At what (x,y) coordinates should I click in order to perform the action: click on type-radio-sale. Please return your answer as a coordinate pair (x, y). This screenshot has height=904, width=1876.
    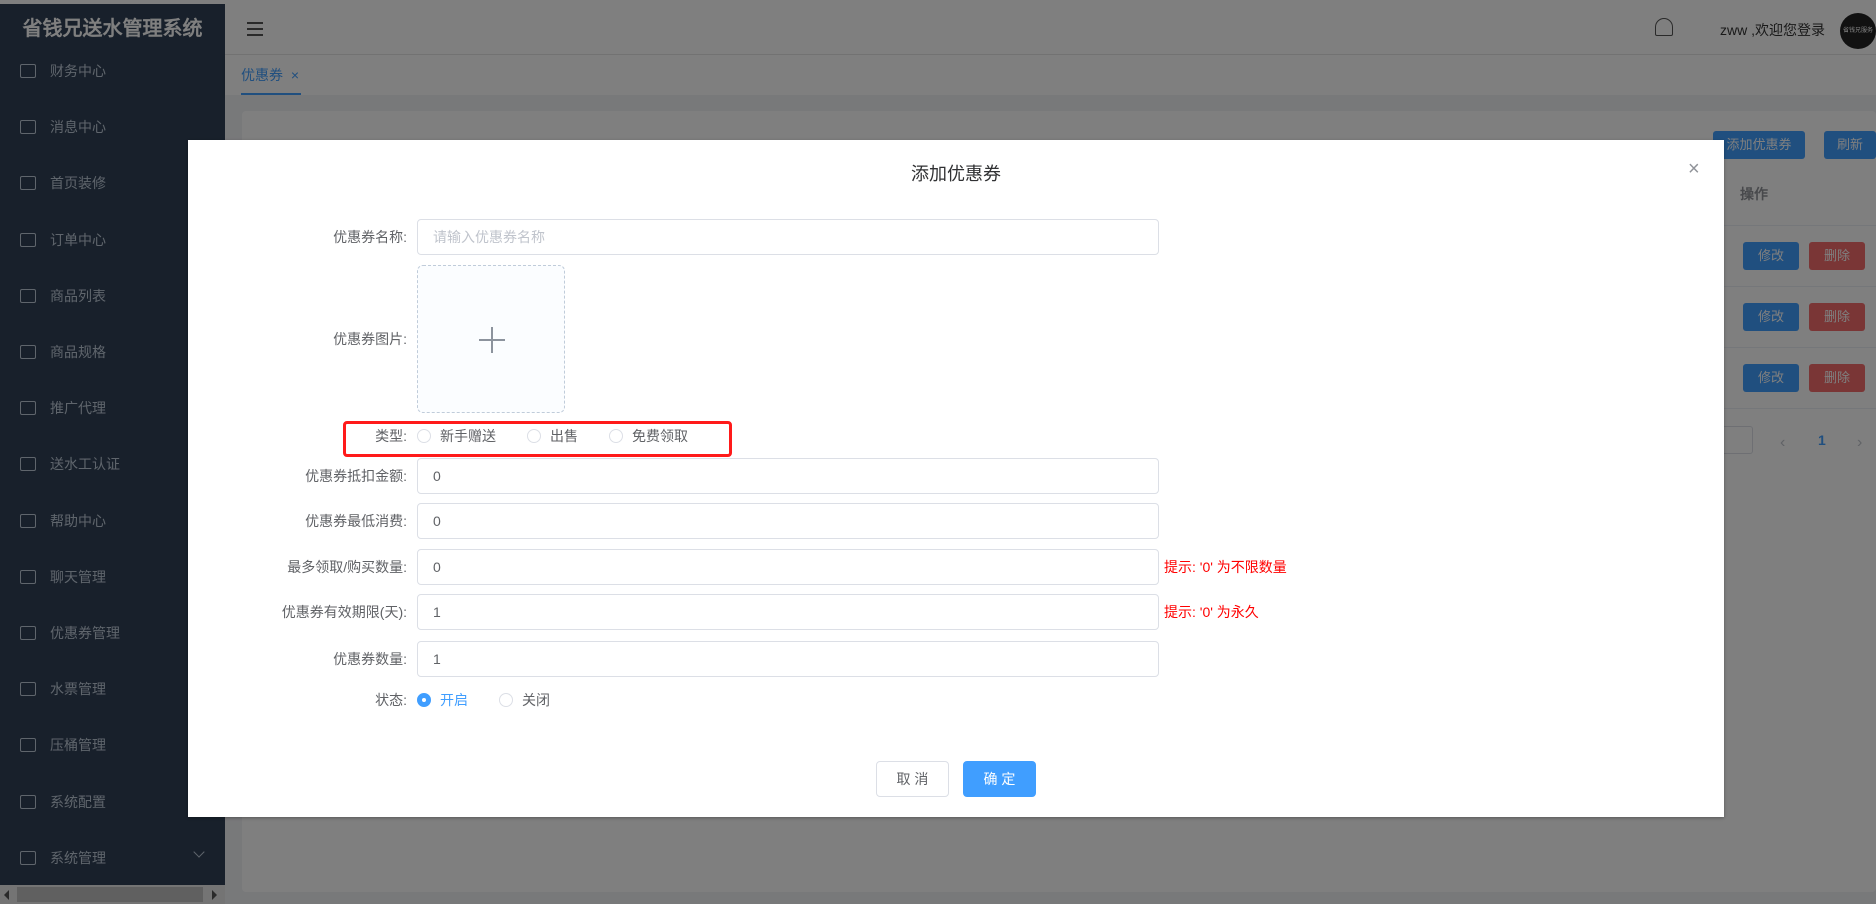
    Looking at the image, I should click on (534, 436).